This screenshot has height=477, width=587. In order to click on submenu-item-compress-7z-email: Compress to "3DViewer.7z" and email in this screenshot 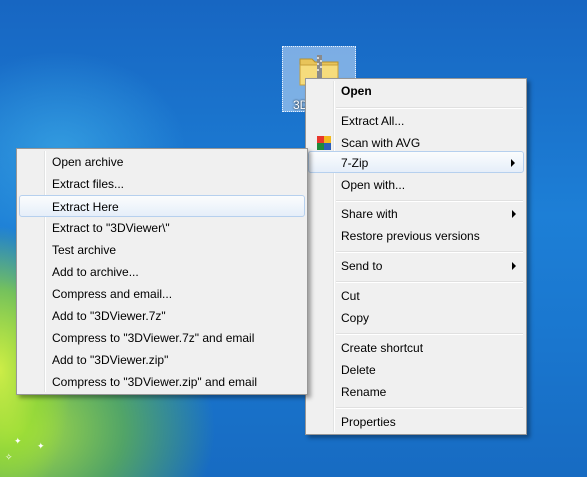, I will do `click(162, 338)`.